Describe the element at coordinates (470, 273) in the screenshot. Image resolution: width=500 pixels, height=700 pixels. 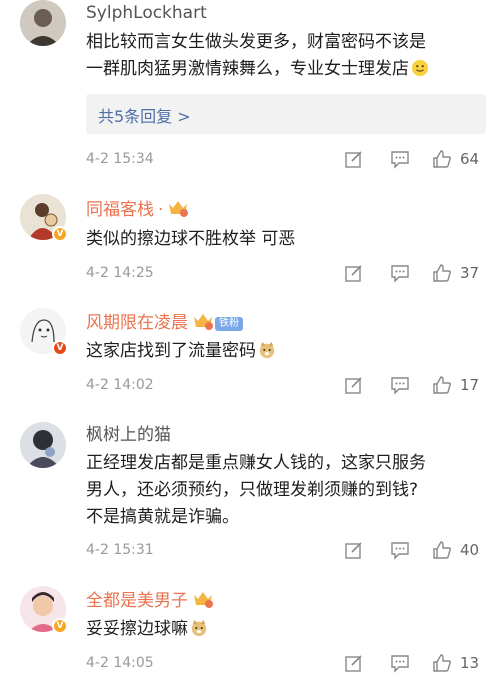
I see `like-count: 37` at that location.